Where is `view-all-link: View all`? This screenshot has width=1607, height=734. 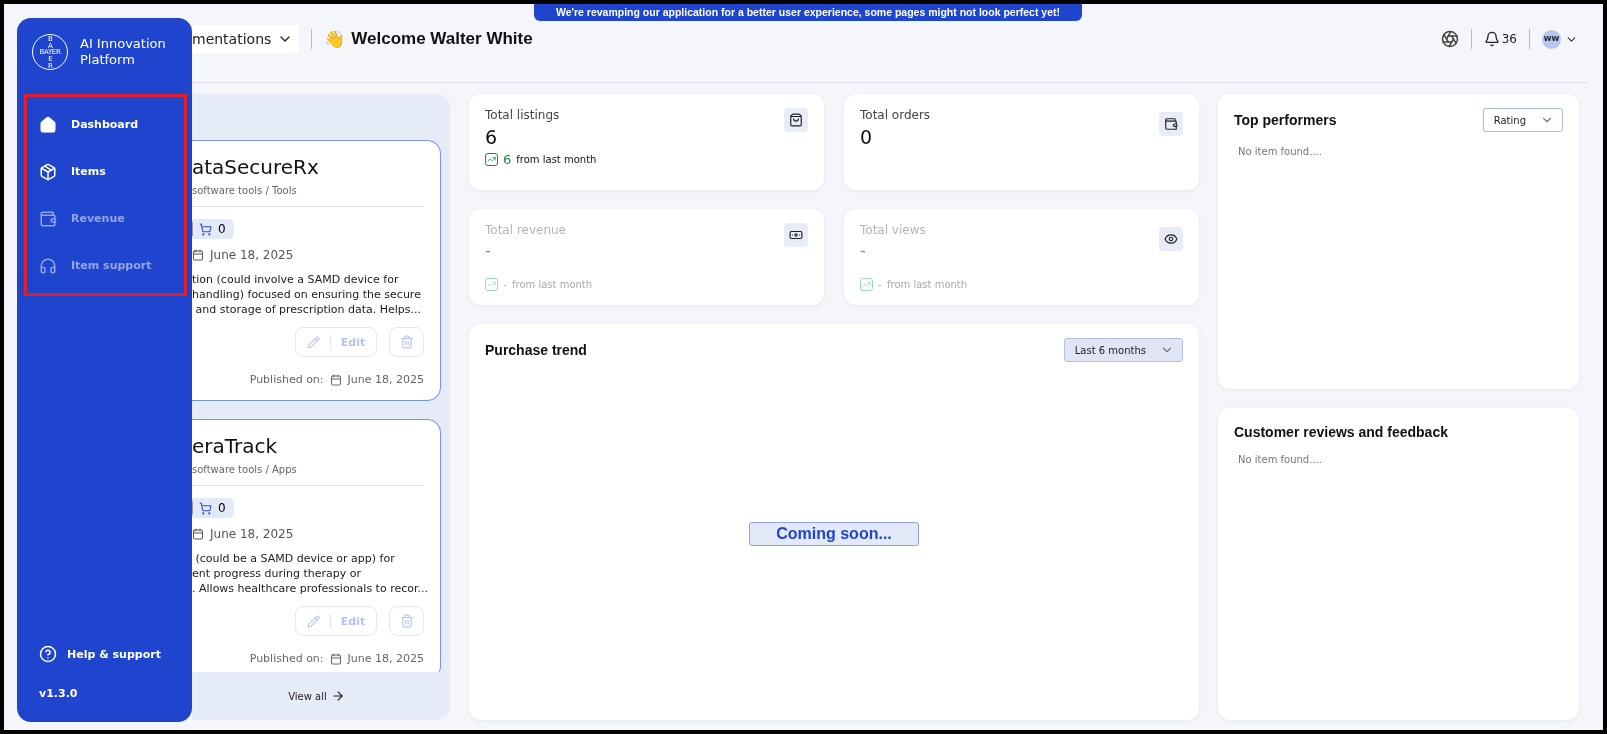 view-all-link: View all is located at coordinates (316, 696).